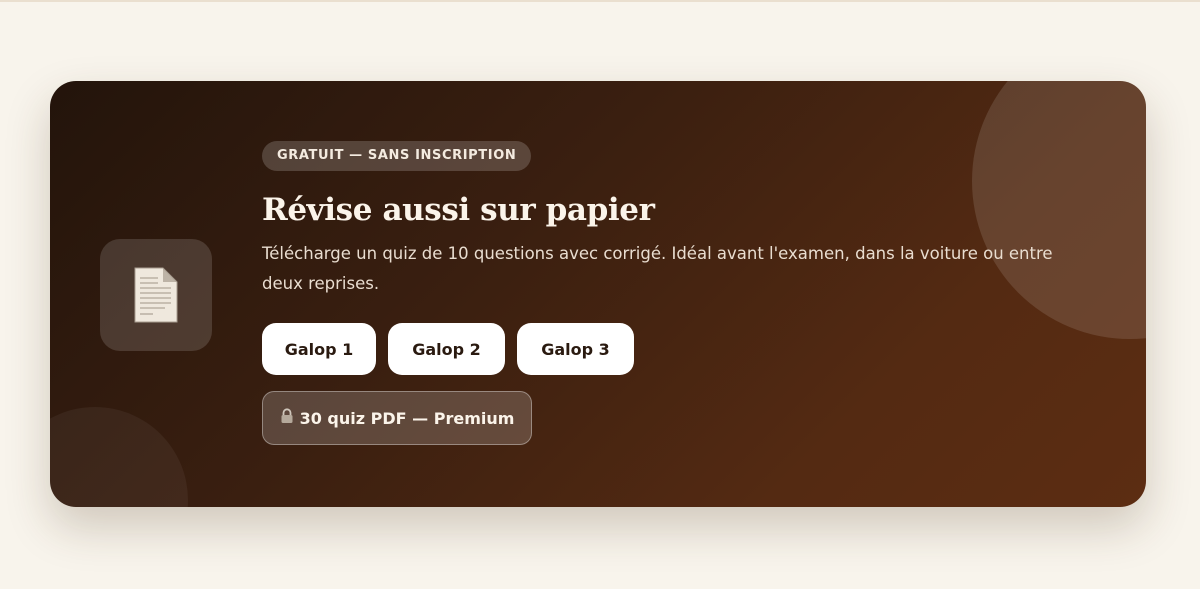 The width and height of the screenshot is (1200, 589). I want to click on premium-label: 30 quiz PDF — Premium, so click(407, 418).